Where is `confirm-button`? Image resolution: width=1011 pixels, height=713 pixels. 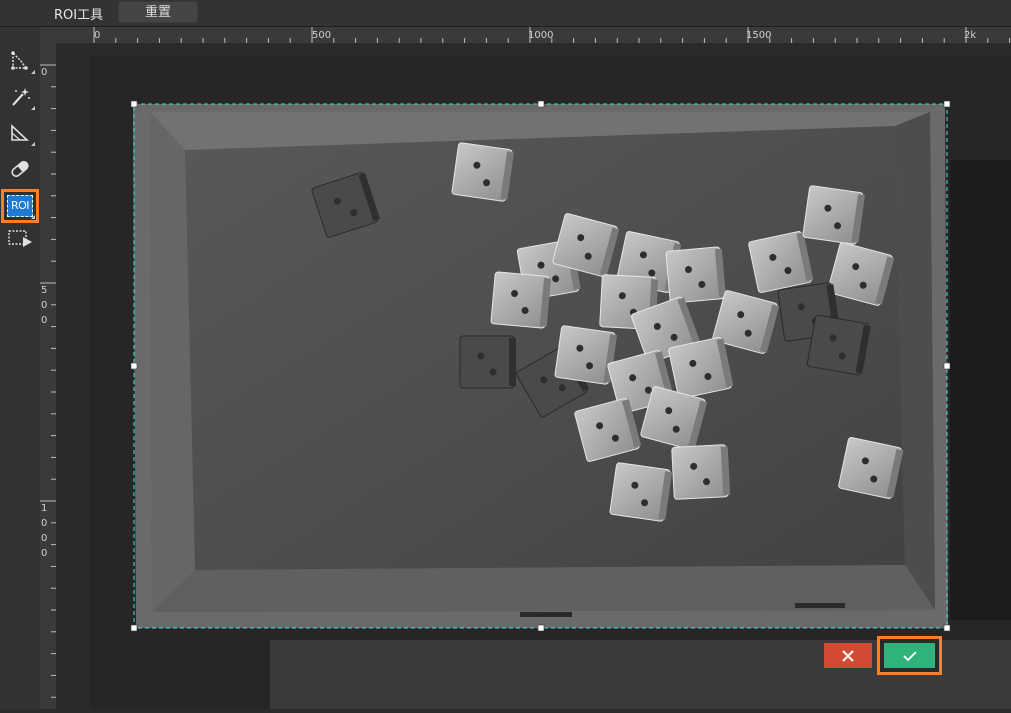 confirm-button is located at coordinates (909, 655).